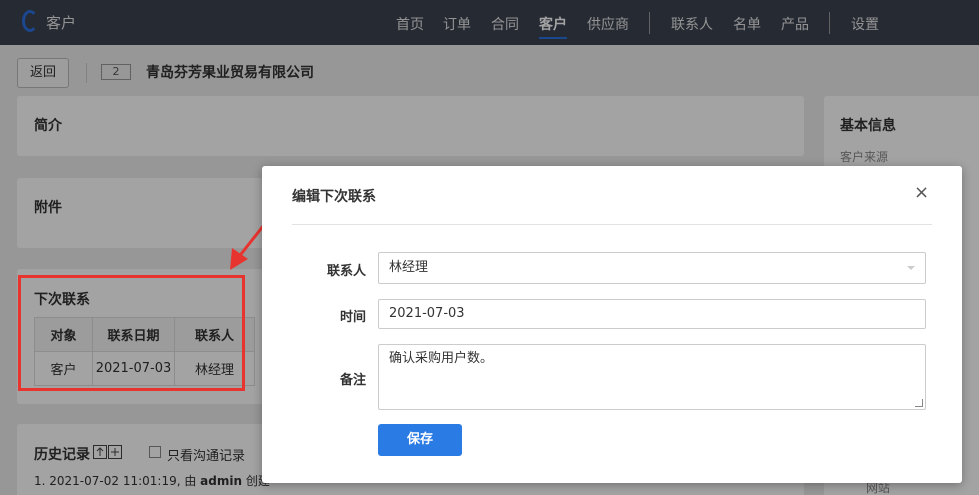  Describe the element at coordinates (352, 380) in the screenshot. I see `note-label: 备注` at that location.